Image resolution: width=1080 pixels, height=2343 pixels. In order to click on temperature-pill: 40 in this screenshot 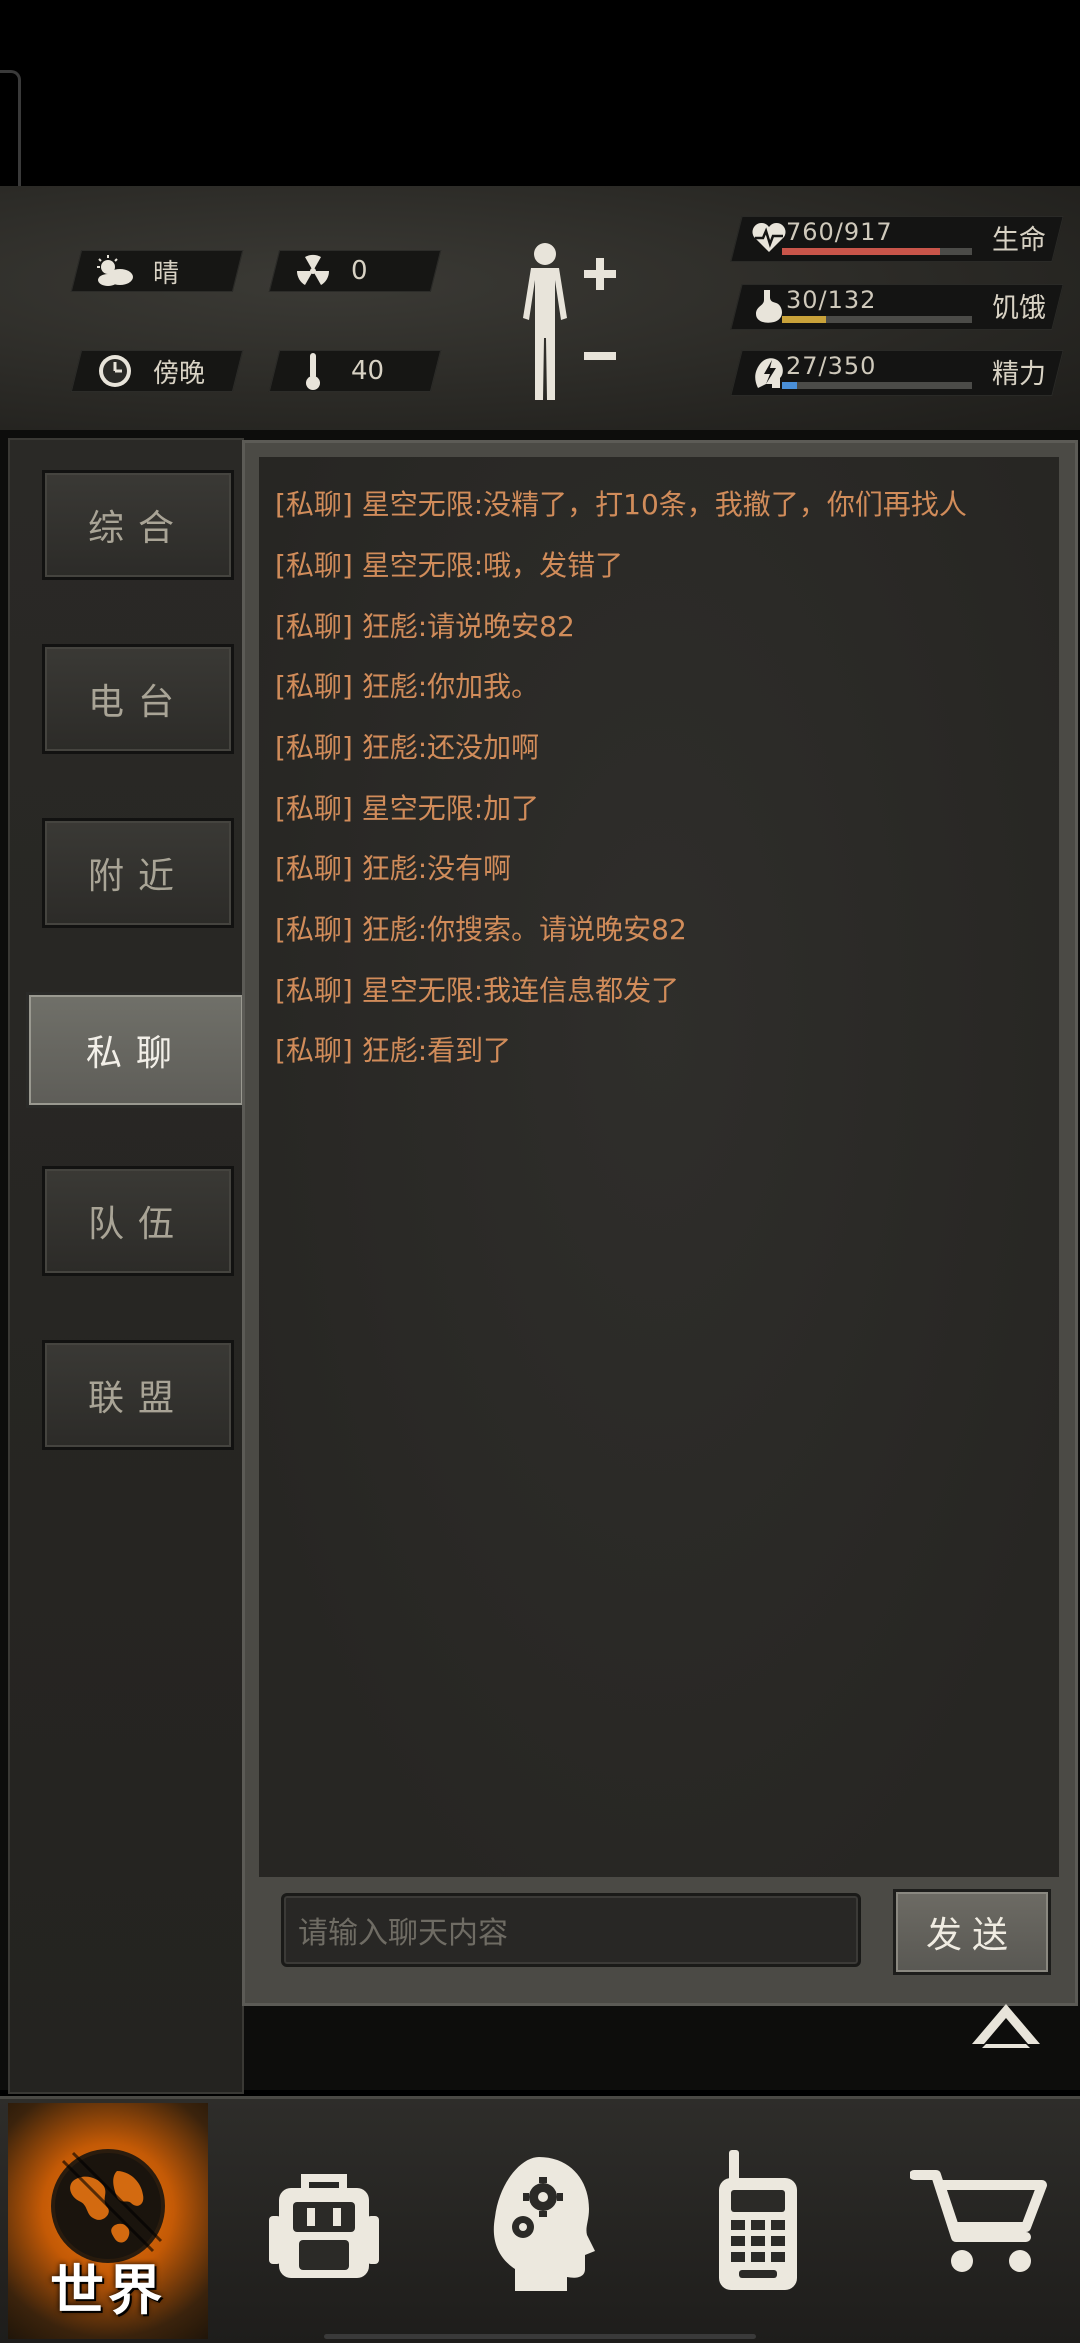, I will do `click(355, 371)`.